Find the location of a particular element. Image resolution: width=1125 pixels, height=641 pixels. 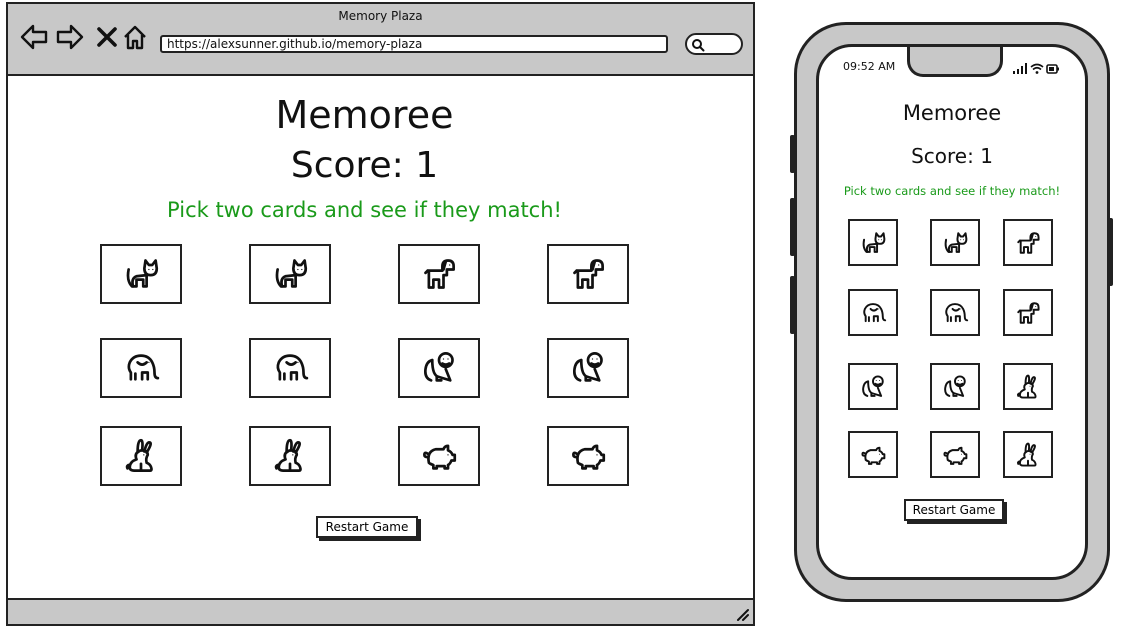

home-icon is located at coordinates (135, 39).